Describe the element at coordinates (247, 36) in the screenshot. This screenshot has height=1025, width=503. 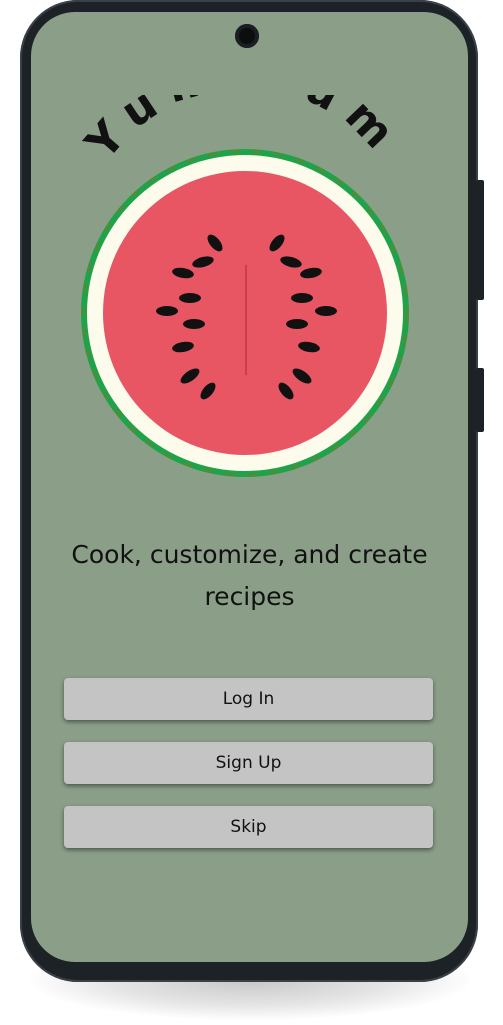
I see `front-camera` at that location.